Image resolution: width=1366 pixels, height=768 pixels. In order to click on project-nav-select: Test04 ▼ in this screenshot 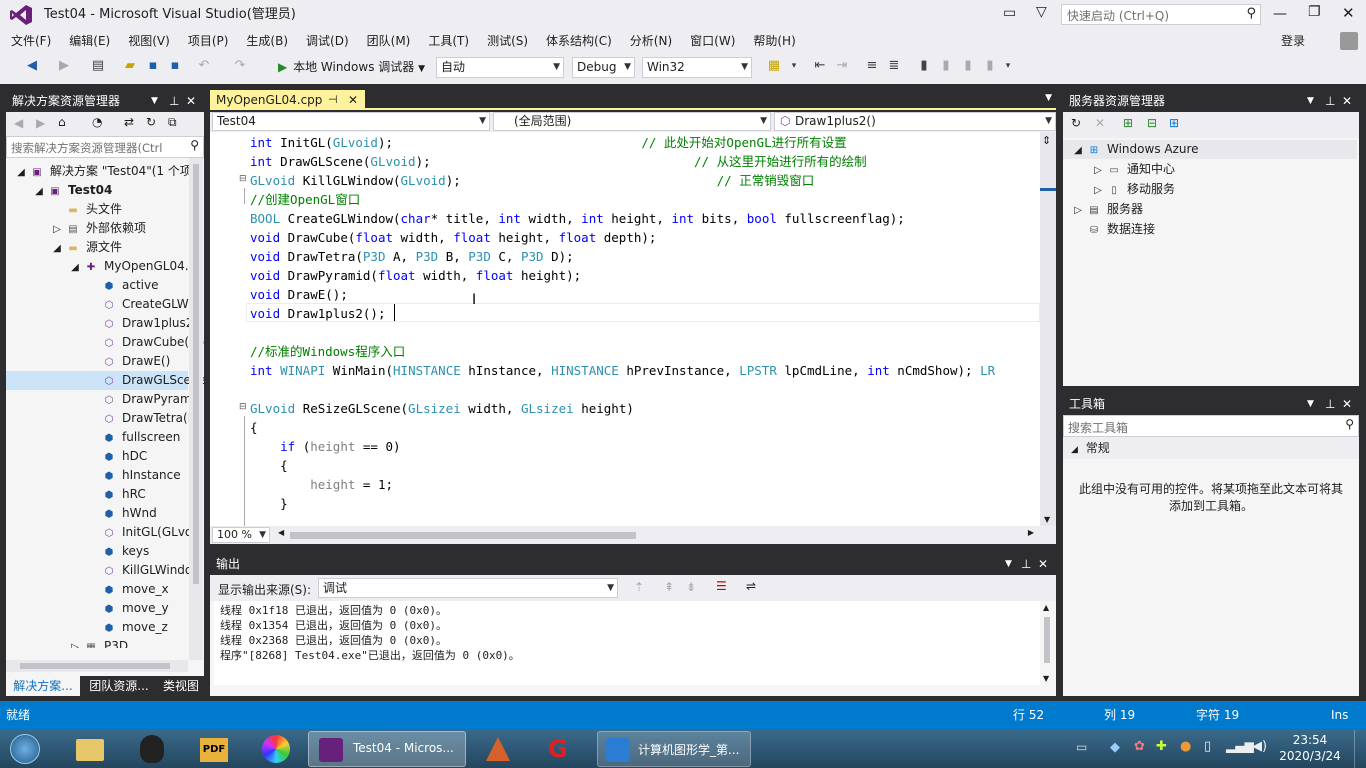, I will do `click(351, 121)`.